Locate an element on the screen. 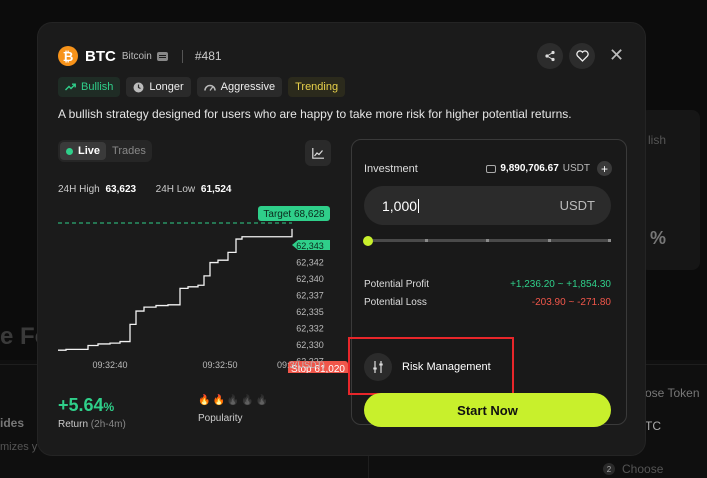  tag-trending: Trending is located at coordinates (317, 87).